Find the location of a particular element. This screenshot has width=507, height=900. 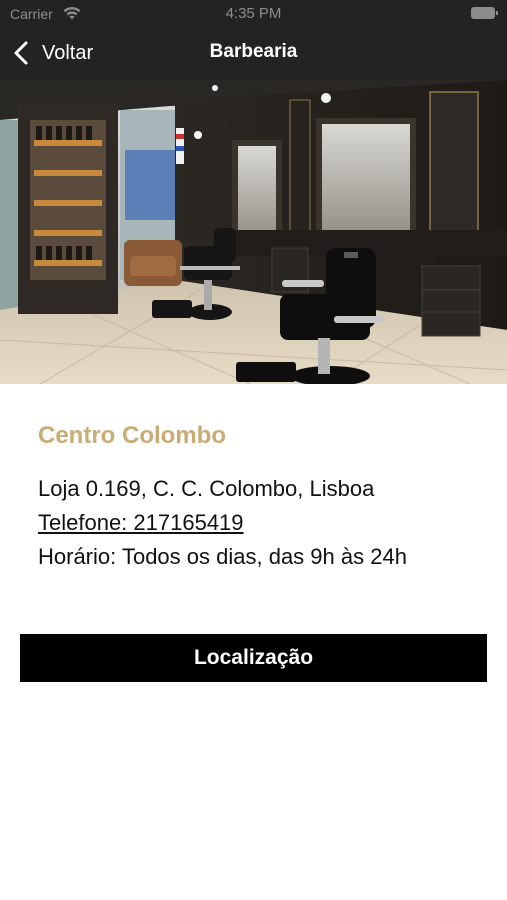

page-title: Barbearia is located at coordinates (253, 51).